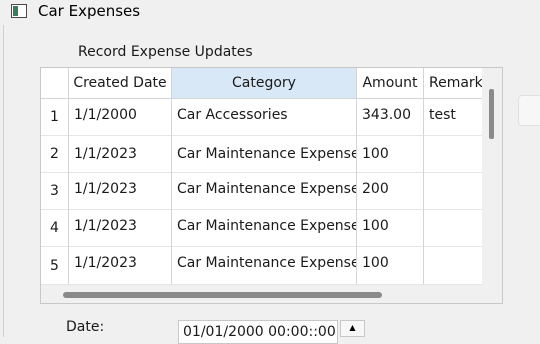  Describe the element at coordinates (55, 191) in the screenshot. I see `row-header: 3` at that location.